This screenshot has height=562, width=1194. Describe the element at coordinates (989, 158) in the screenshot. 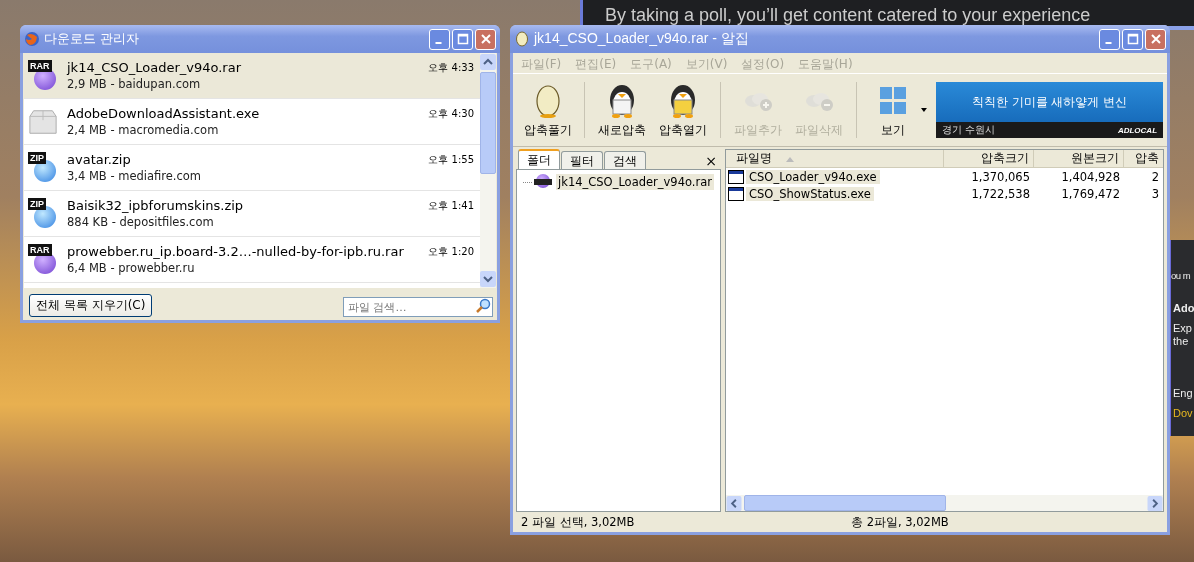

I see `column-header: 압축크기` at that location.